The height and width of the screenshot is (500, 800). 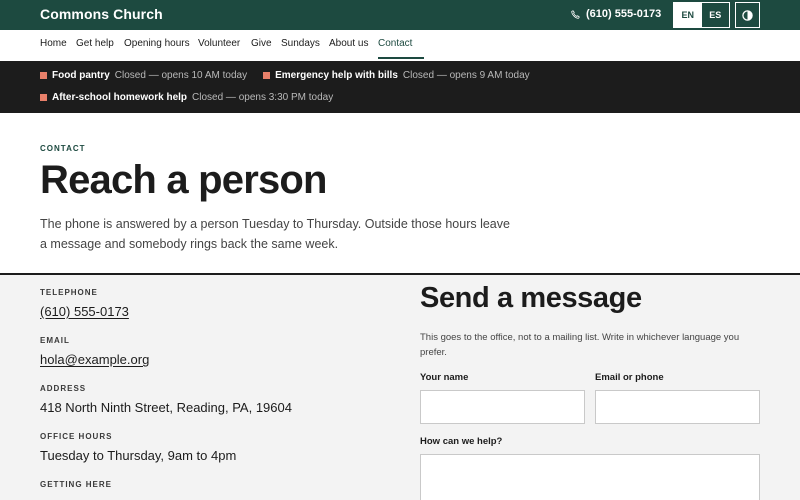 What do you see at coordinates (395, 43) in the screenshot?
I see `nav-item-contact: Contact` at bounding box center [395, 43].